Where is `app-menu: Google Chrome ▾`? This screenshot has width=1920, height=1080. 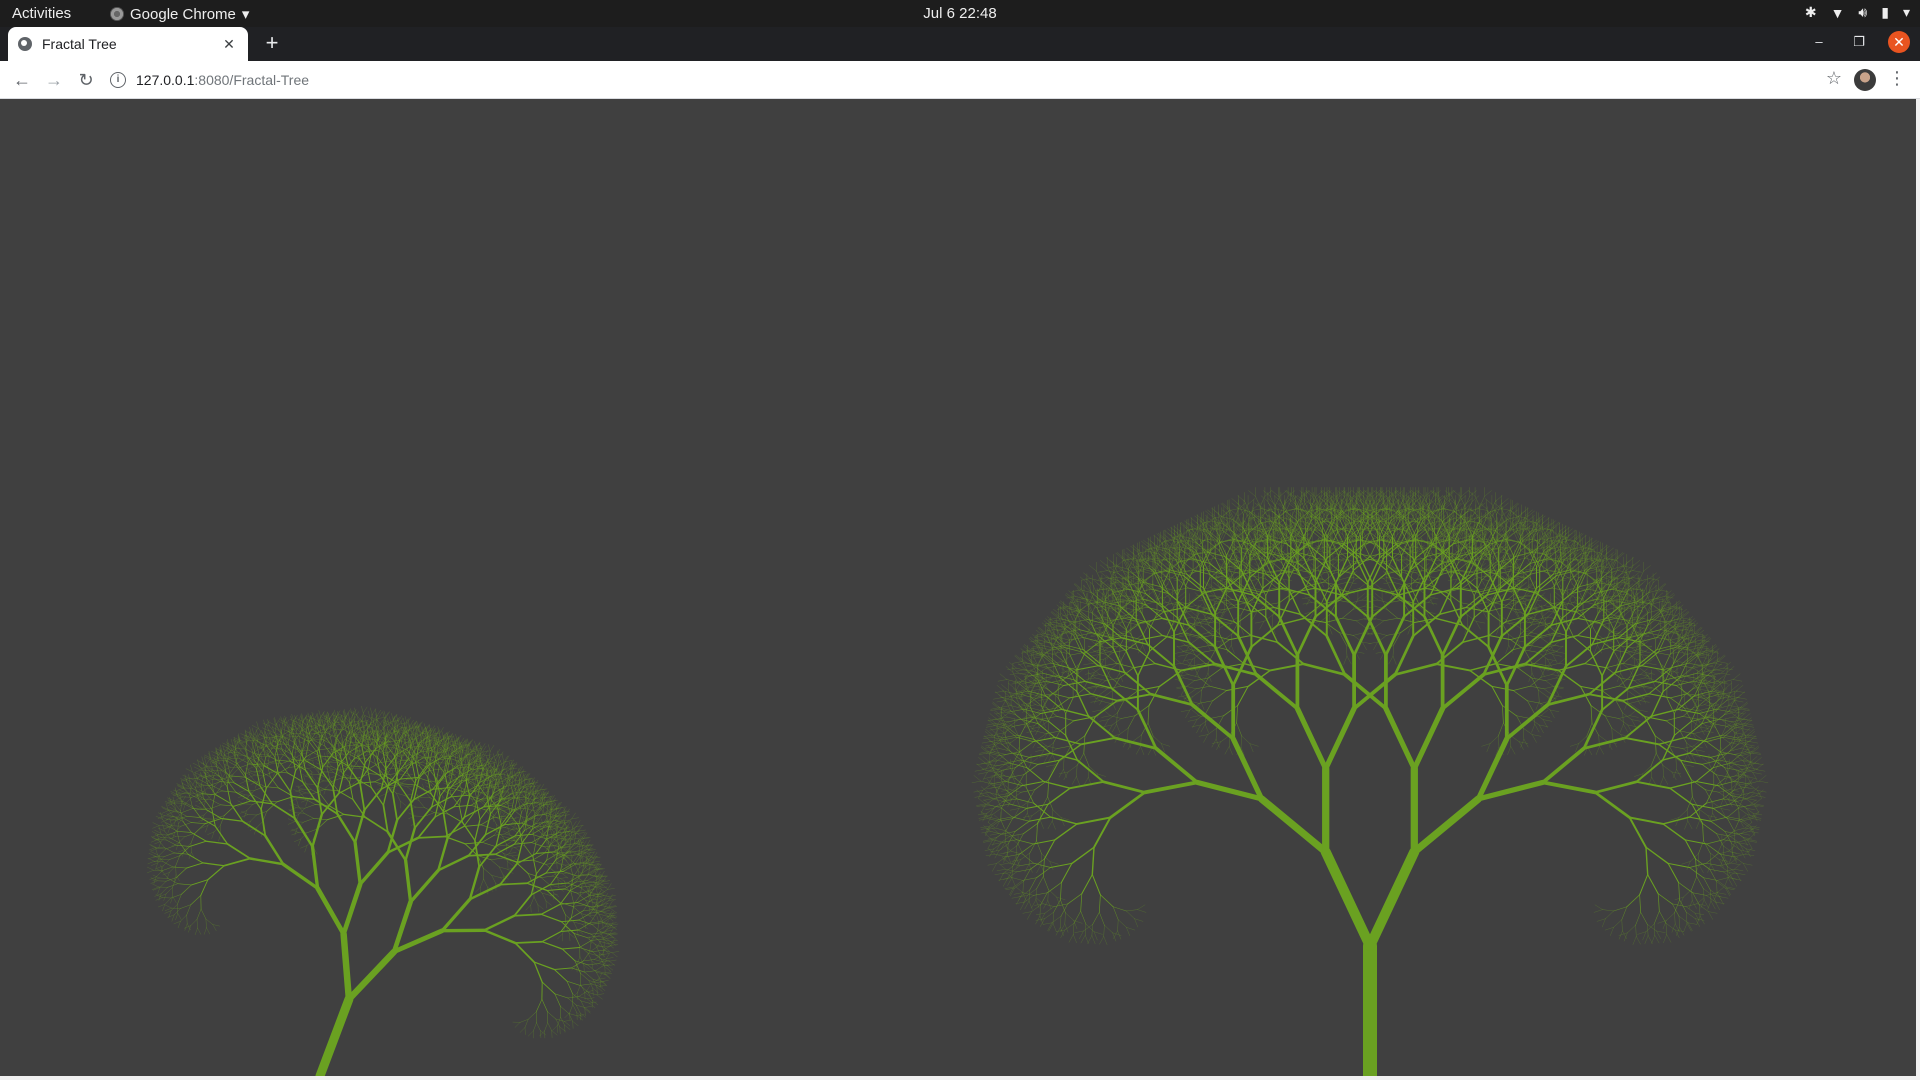 app-menu: Google Chrome ▾ is located at coordinates (179, 14).